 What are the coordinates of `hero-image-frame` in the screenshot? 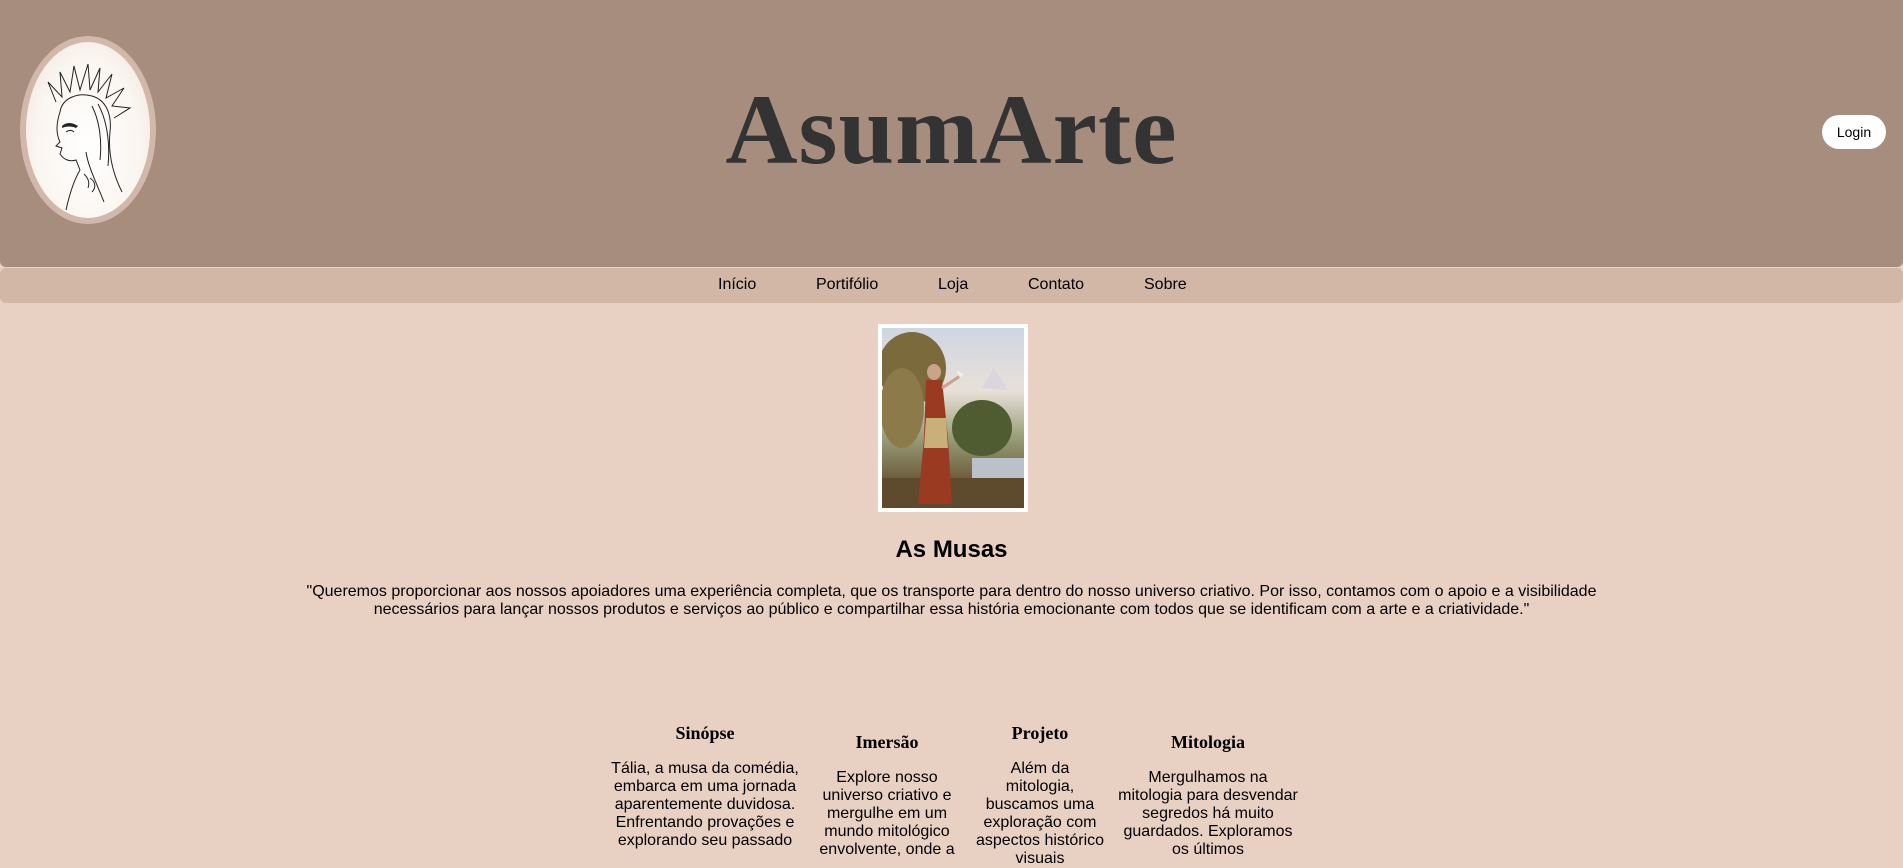 It's located at (953, 418).